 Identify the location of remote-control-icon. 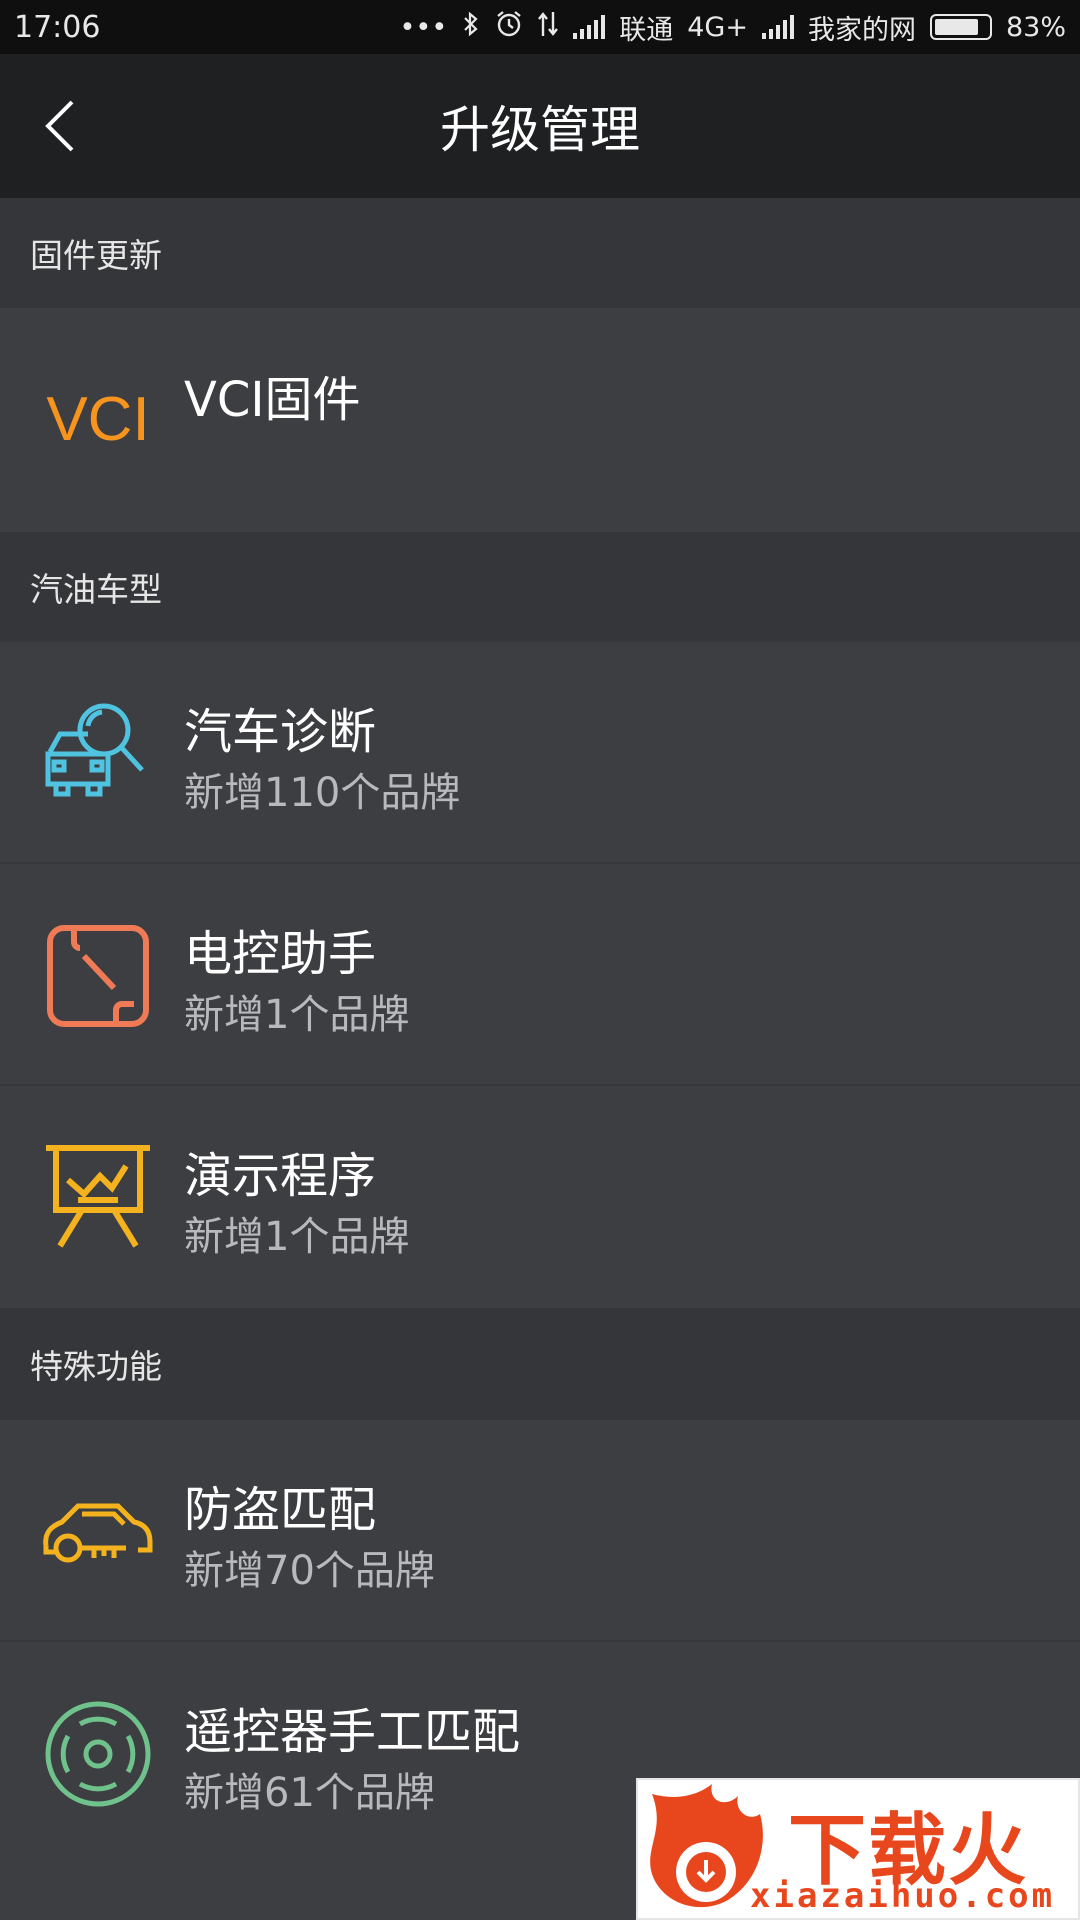
(98, 1754).